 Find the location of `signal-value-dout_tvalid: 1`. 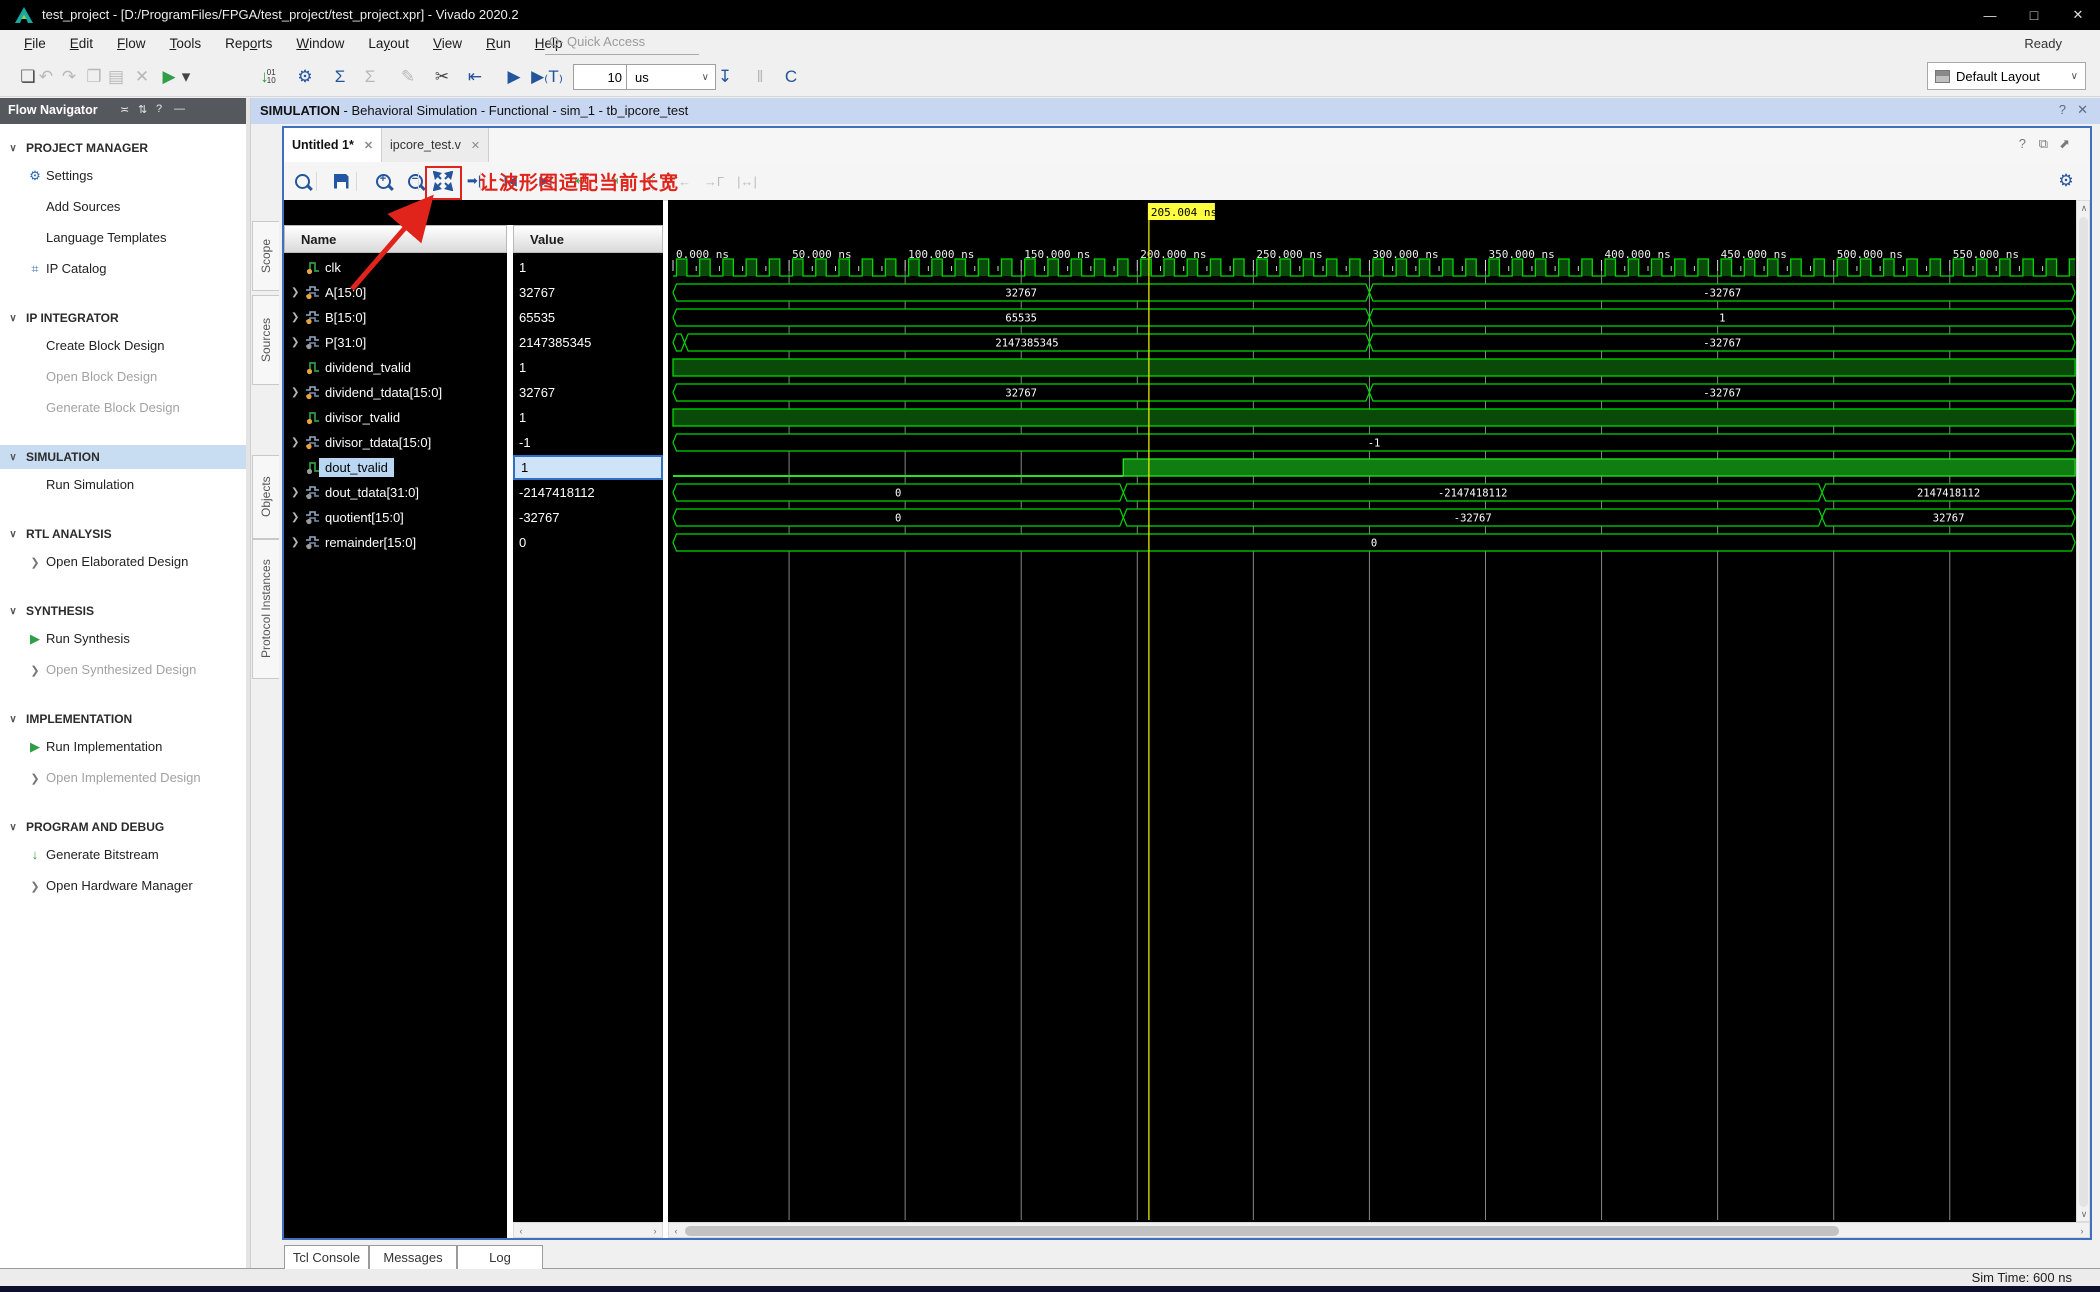

signal-value-dout_tvalid: 1 is located at coordinates (588, 467).